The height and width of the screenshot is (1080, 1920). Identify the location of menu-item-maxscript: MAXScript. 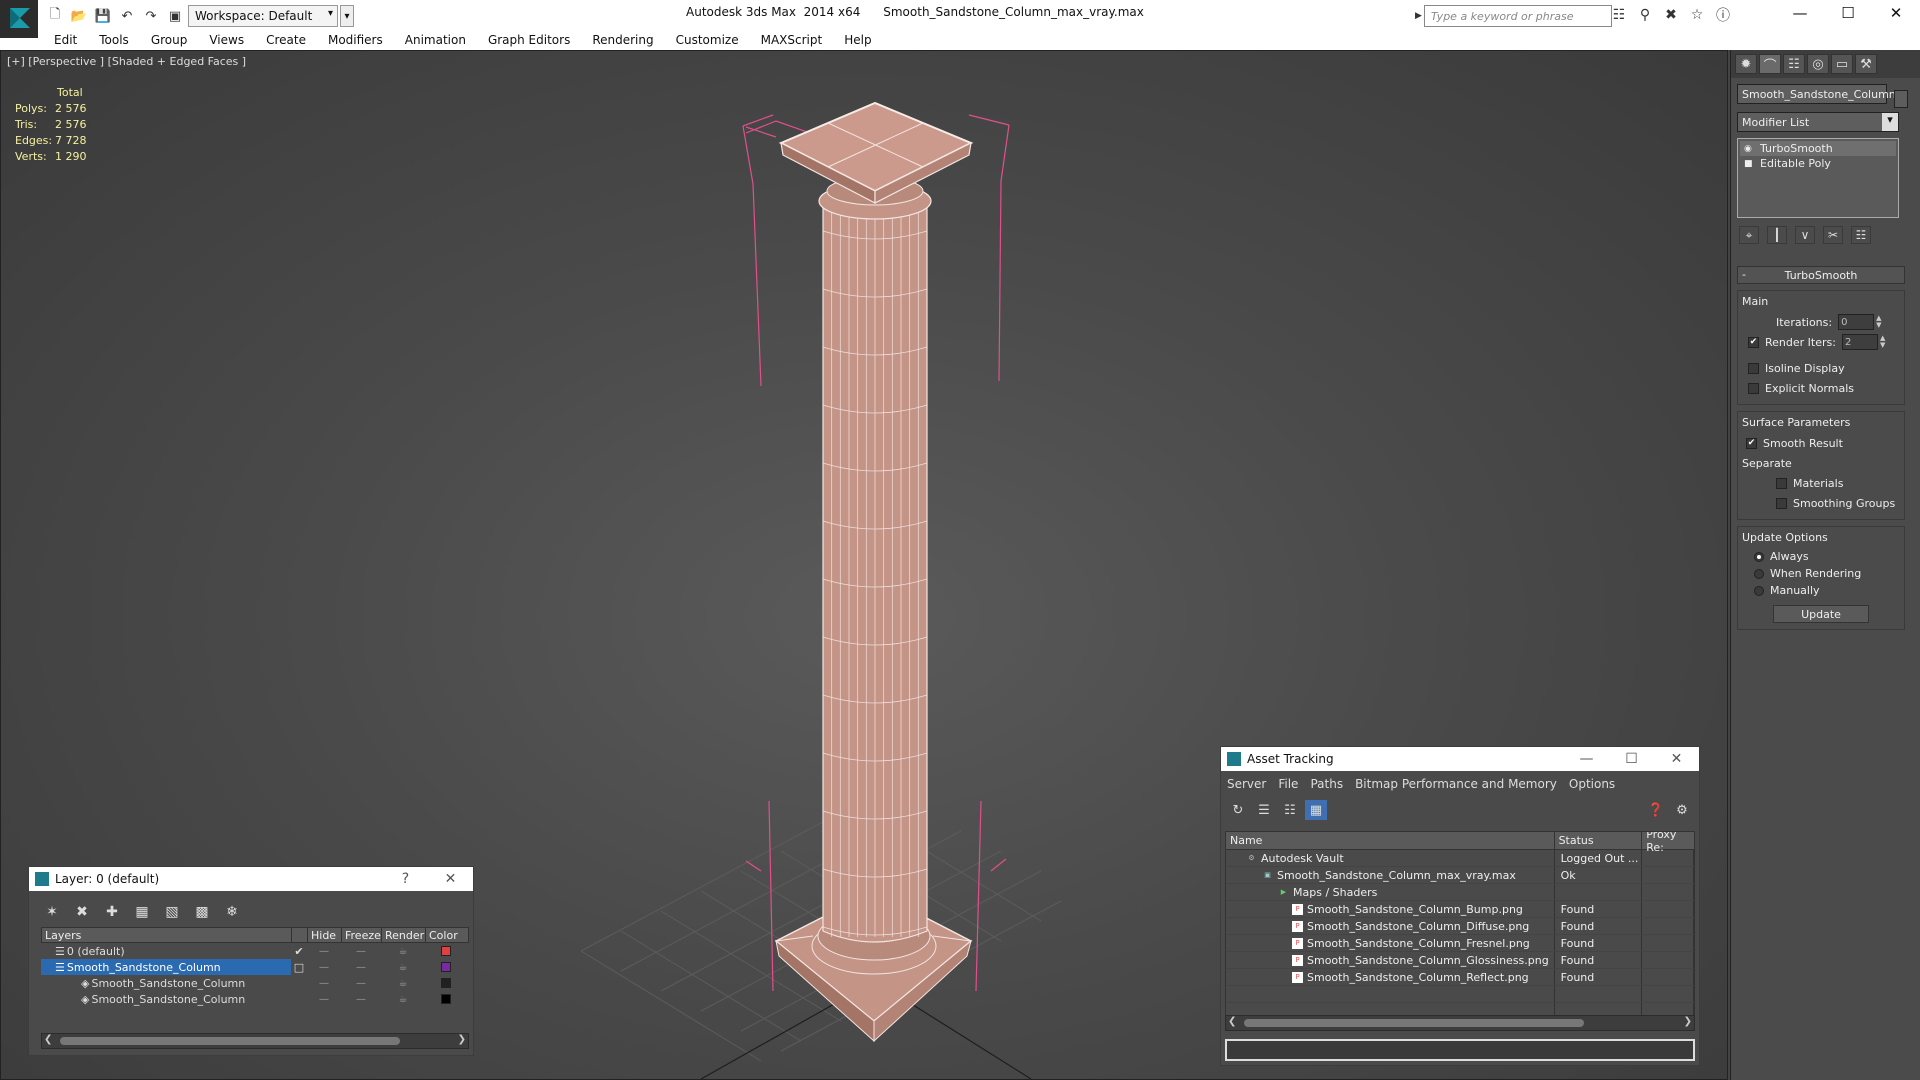
(792, 40).